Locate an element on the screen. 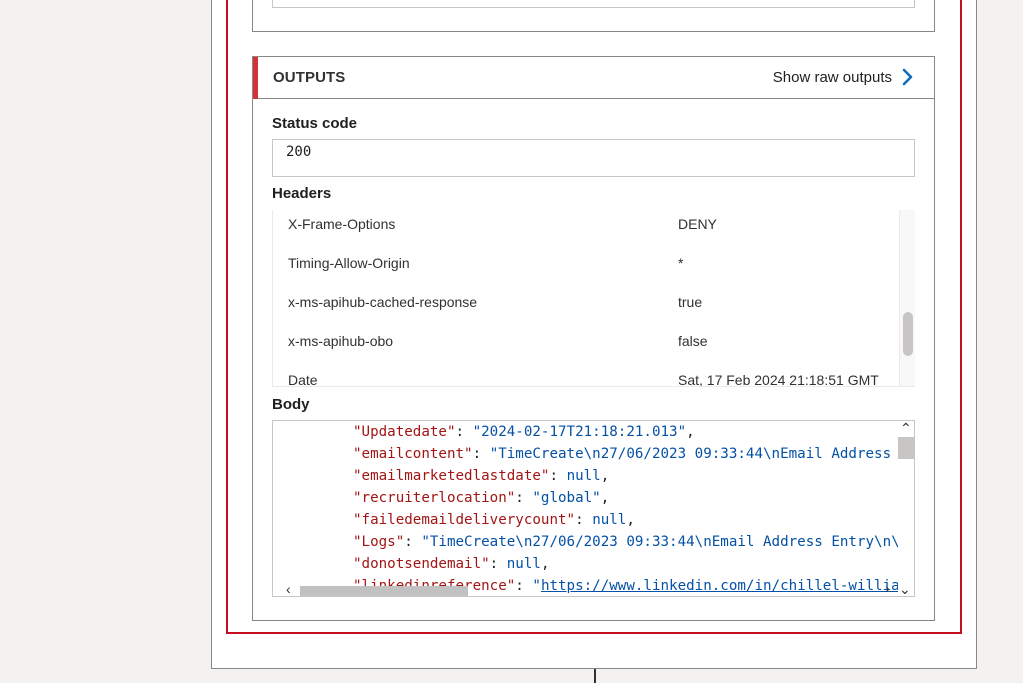 The image size is (1023, 683). scroll-right-icon: › is located at coordinates (887, 588).